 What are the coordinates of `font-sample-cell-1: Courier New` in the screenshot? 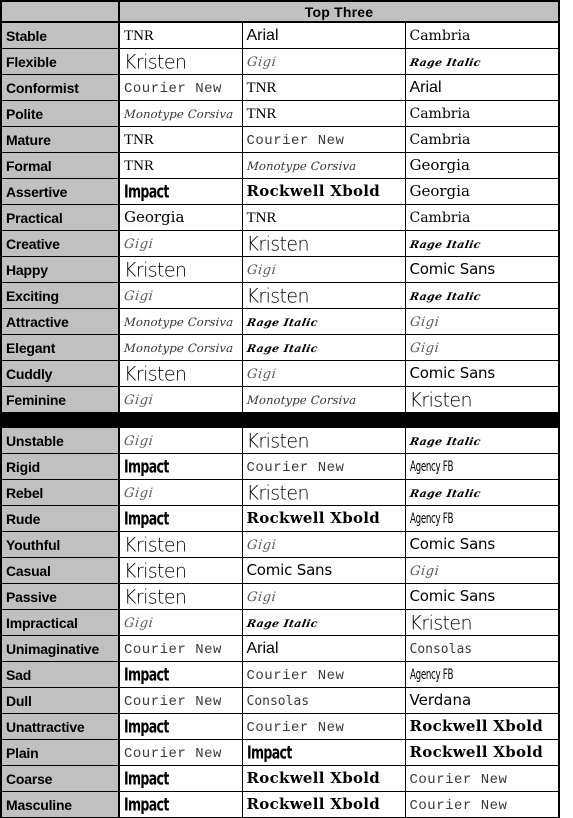 It's located at (180, 648).